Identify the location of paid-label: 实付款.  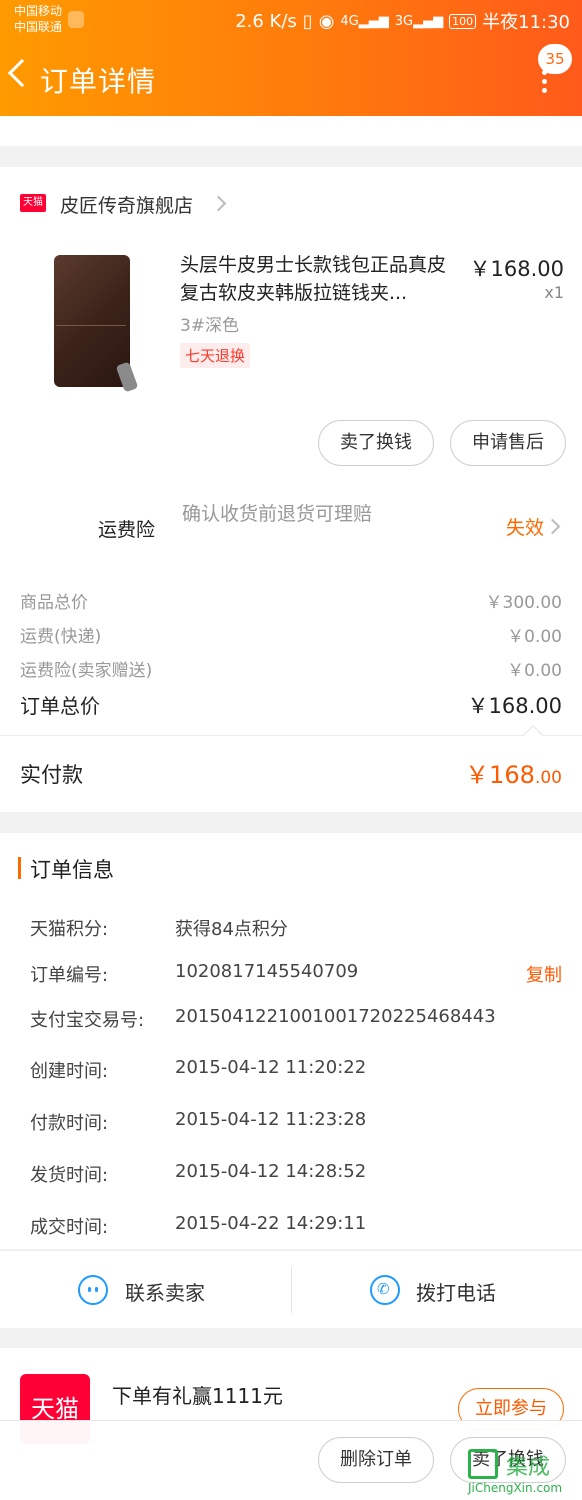
(51, 775).